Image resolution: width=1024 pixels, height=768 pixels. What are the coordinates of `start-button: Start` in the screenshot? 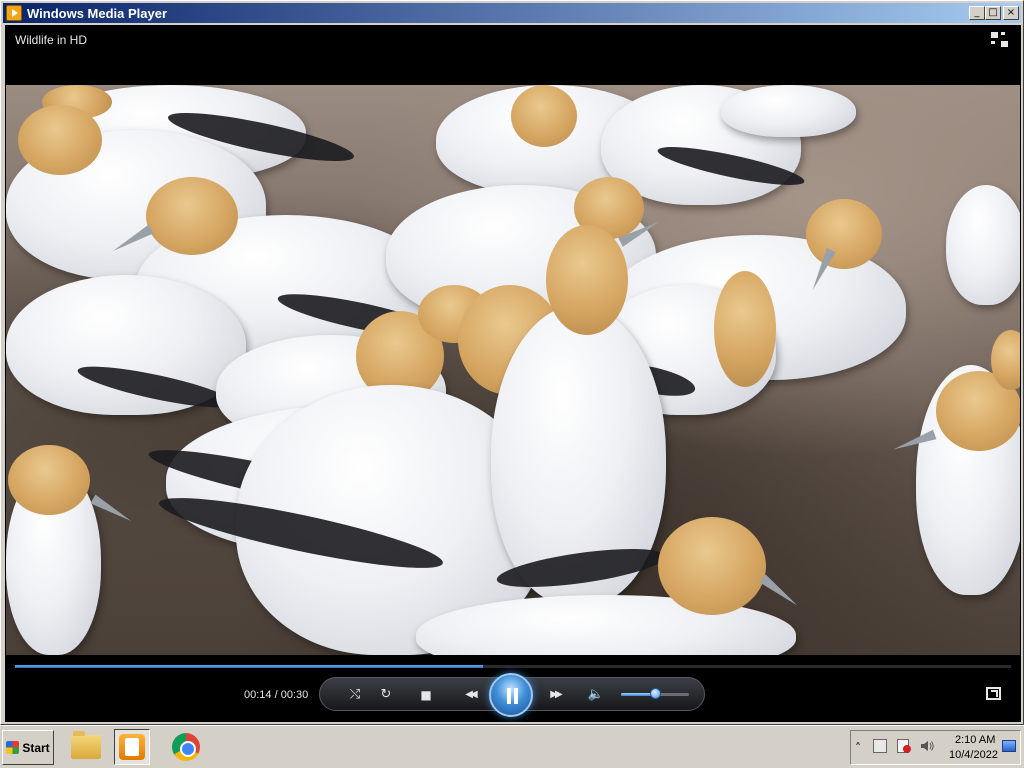 It's located at (28, 747).